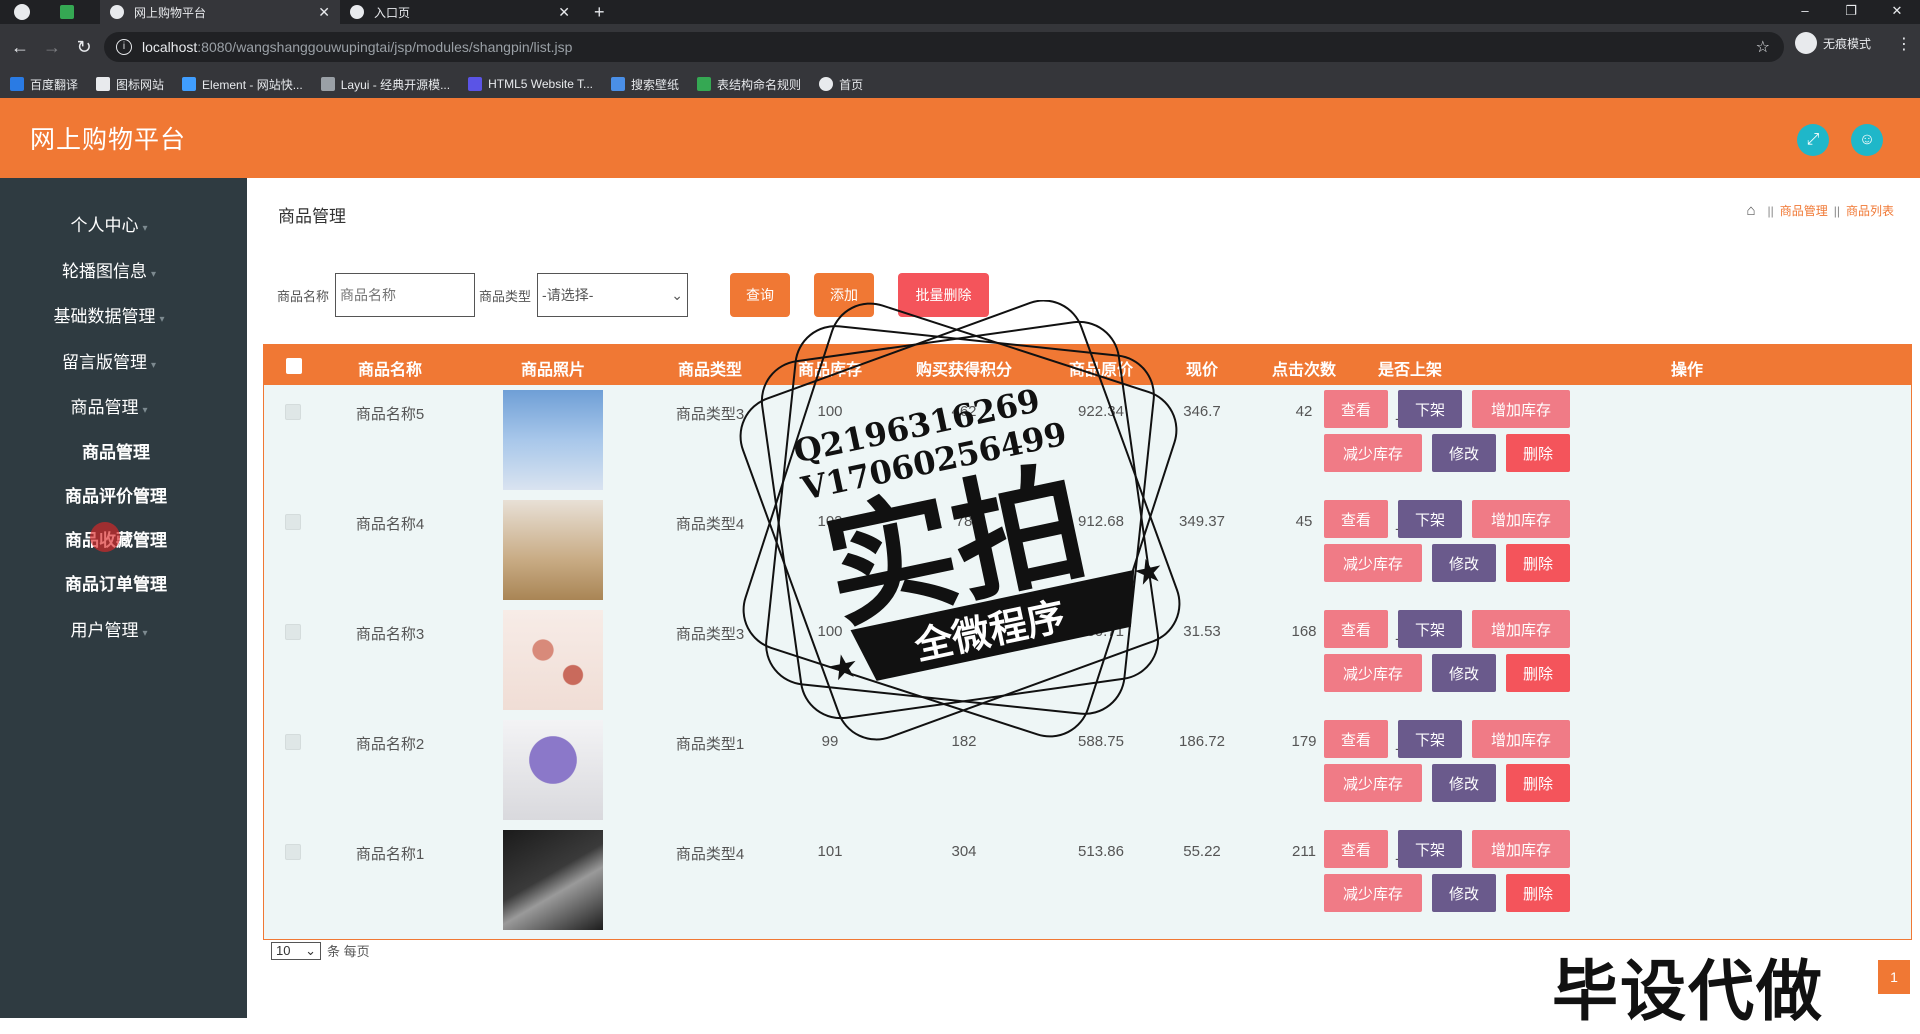 This screenshot has height=1034, width=1920. What do you see at coordinates (116, 494) in the screenshot?
I see `sidebar-subitem-reviews: 商品评价管理` at bounding box center [116, 494].